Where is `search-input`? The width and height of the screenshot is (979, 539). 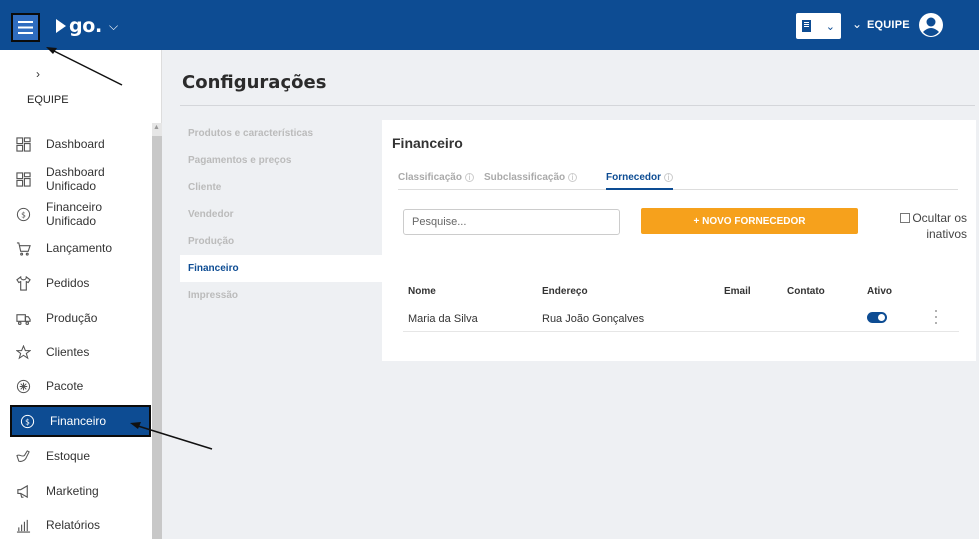 search-input is located at coordinates (511, 222).